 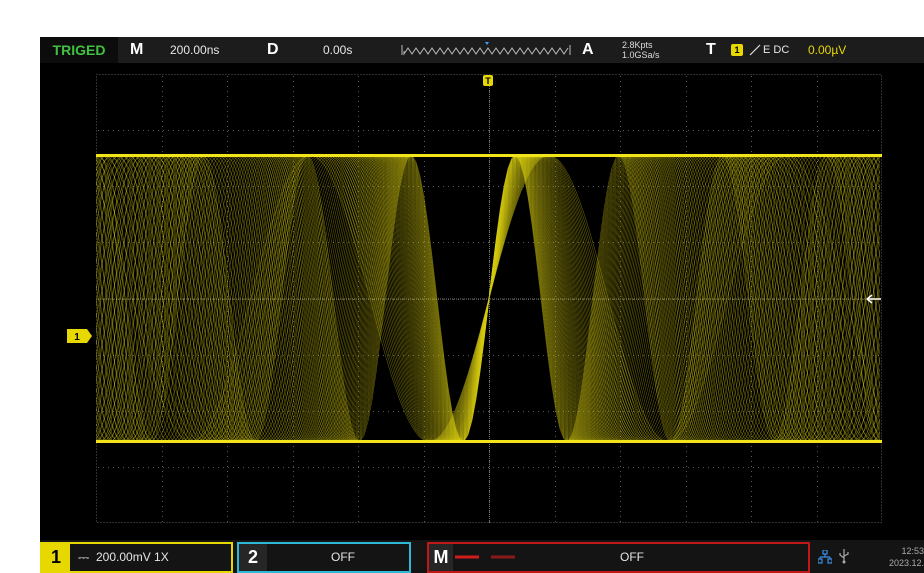 I want to click on math-label: M, so click(x=441, y=557).